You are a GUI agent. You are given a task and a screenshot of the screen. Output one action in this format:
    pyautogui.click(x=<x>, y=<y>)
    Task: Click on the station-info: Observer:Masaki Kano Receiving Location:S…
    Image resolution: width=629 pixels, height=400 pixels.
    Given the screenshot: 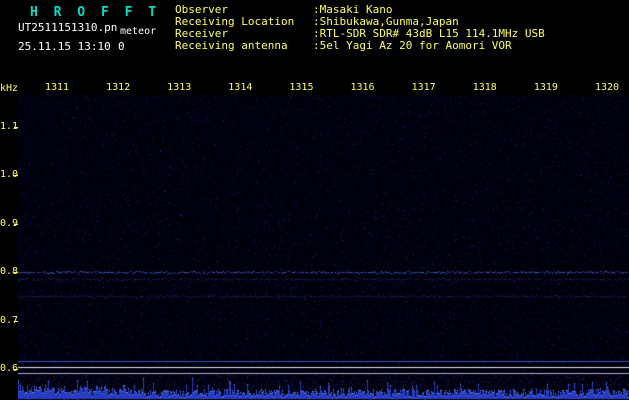 What is the action you would take?
    pyautogui.click(x=360, y=28)
    